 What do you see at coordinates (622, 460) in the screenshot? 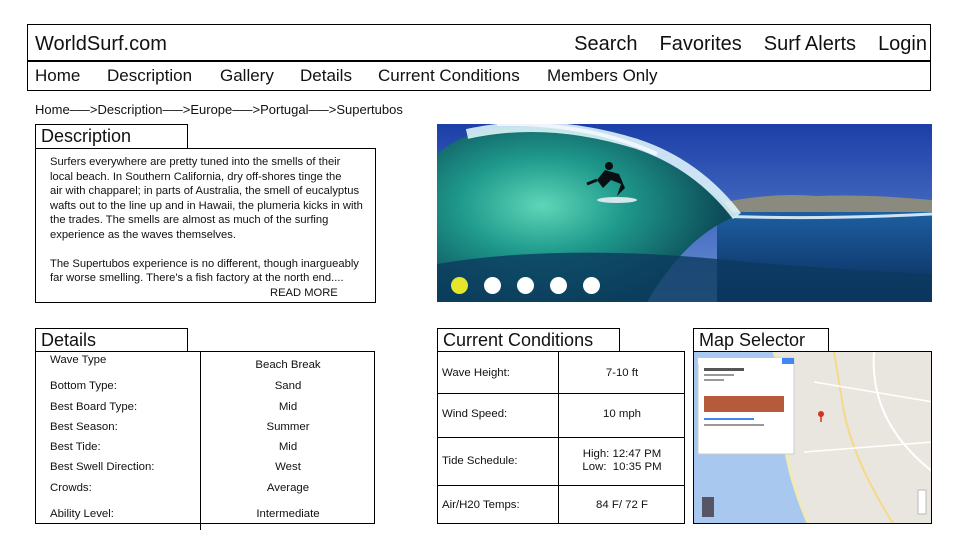
I see `condition-value: High: 12:47 PM Low: 10:35 PM` at bounding box center [622, 460].